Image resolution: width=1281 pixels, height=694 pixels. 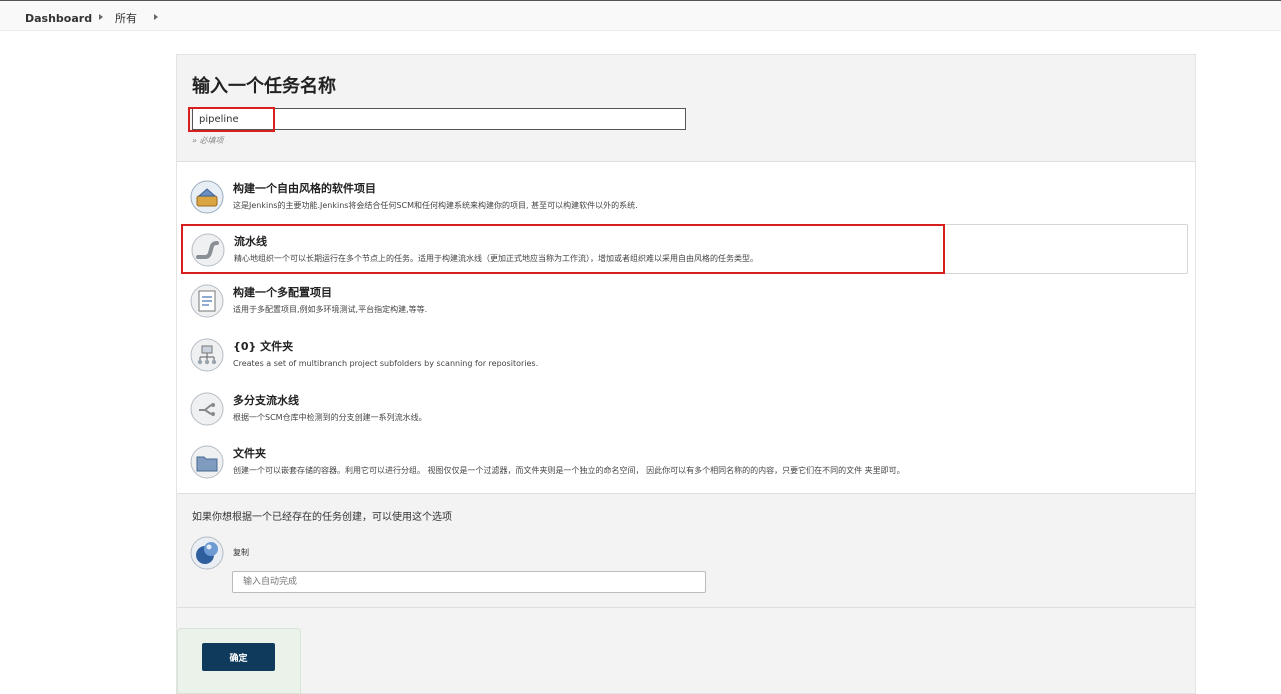 I want to click on breadcrumb-dashboard: Dashboard, so click(x=58, y=19).